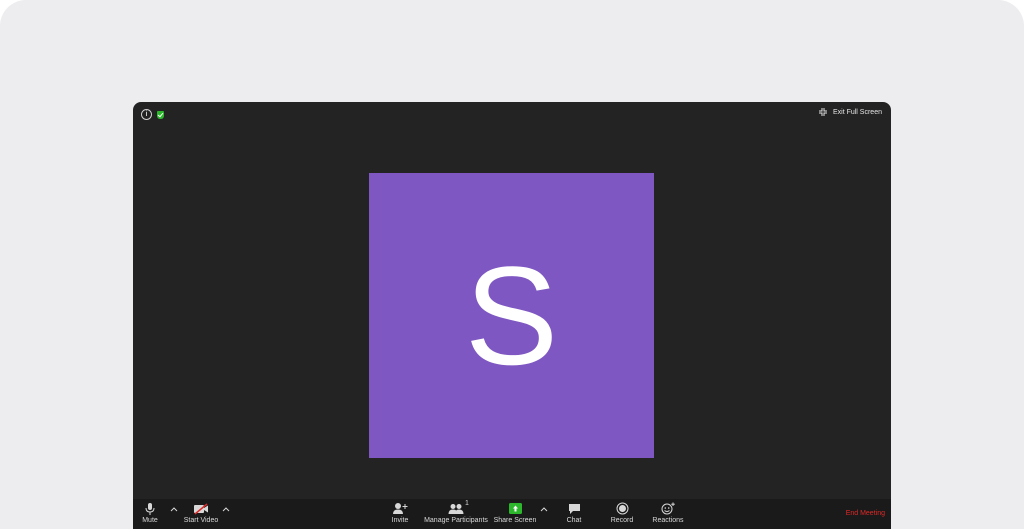  What do you see at coordinates (857, 112) in the screenshot?
I see `exit-full-screen-label: Exit Full Screen` at bounding box center [857, 112].